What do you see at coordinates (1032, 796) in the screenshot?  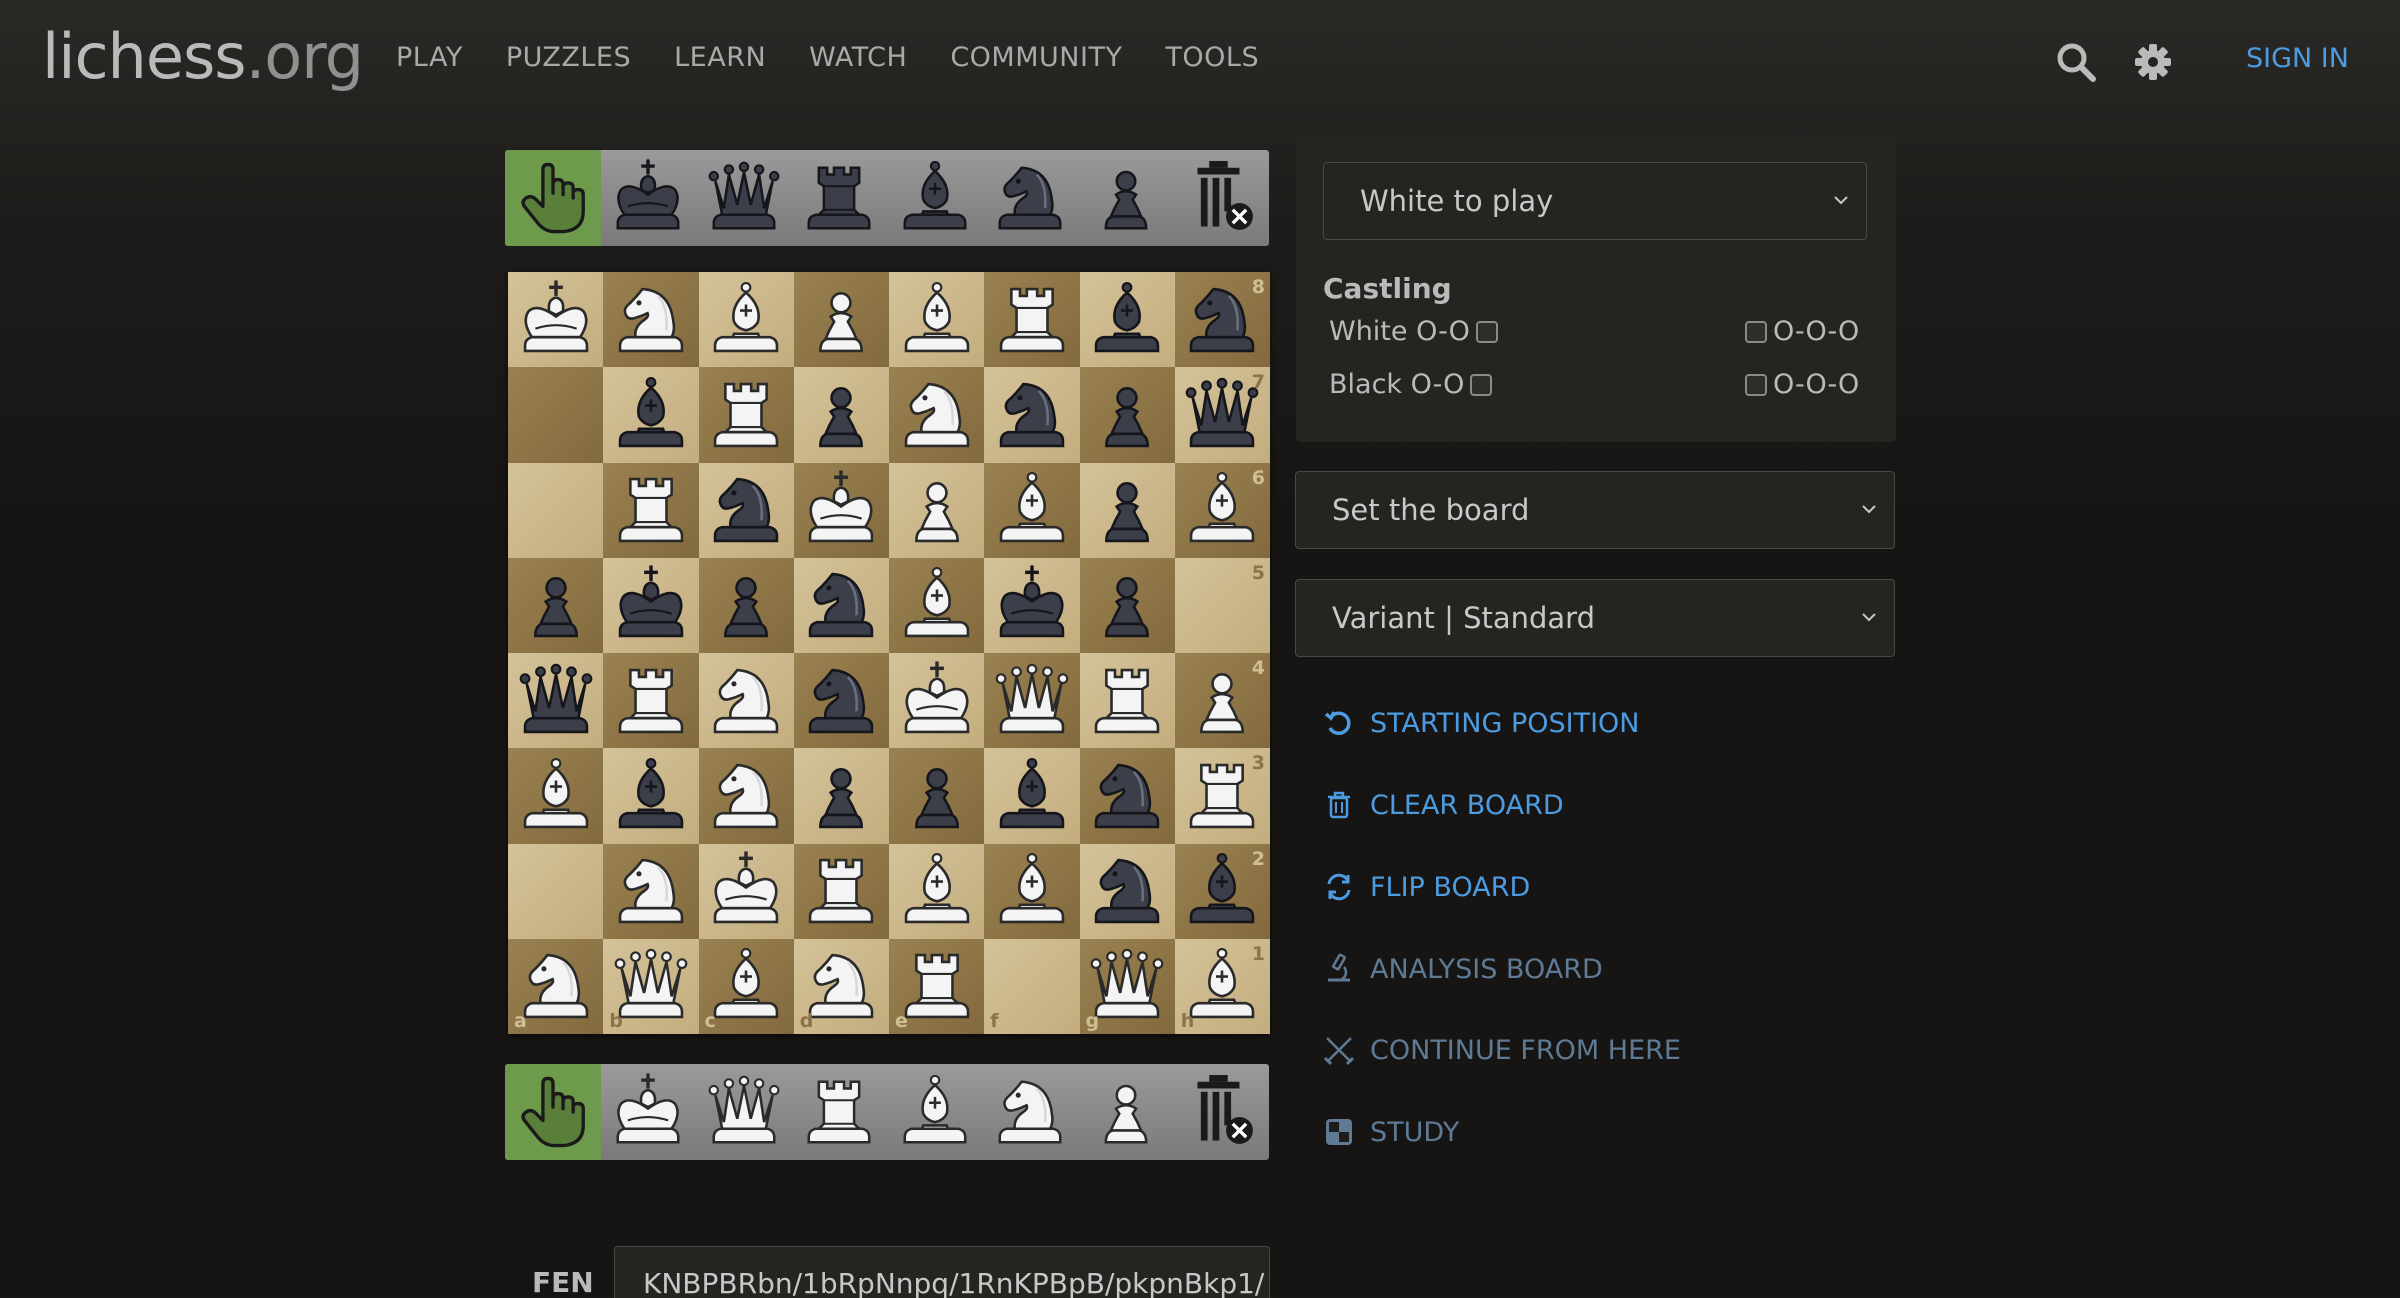 I see `square-f3` at bounding box center [1032, 796].